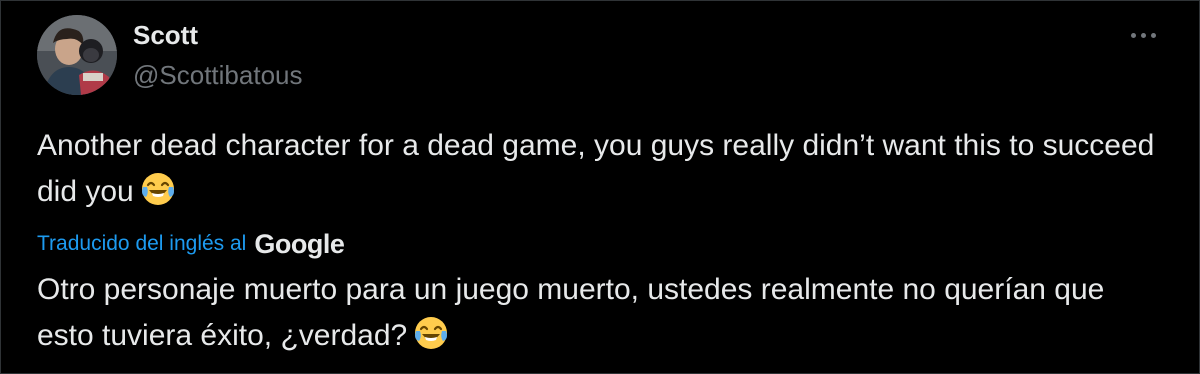  What do you see at coordinates (217, 75) in the screenshot?
I see `author-handle: @Scottibatous` at bounding box center [217, 75].